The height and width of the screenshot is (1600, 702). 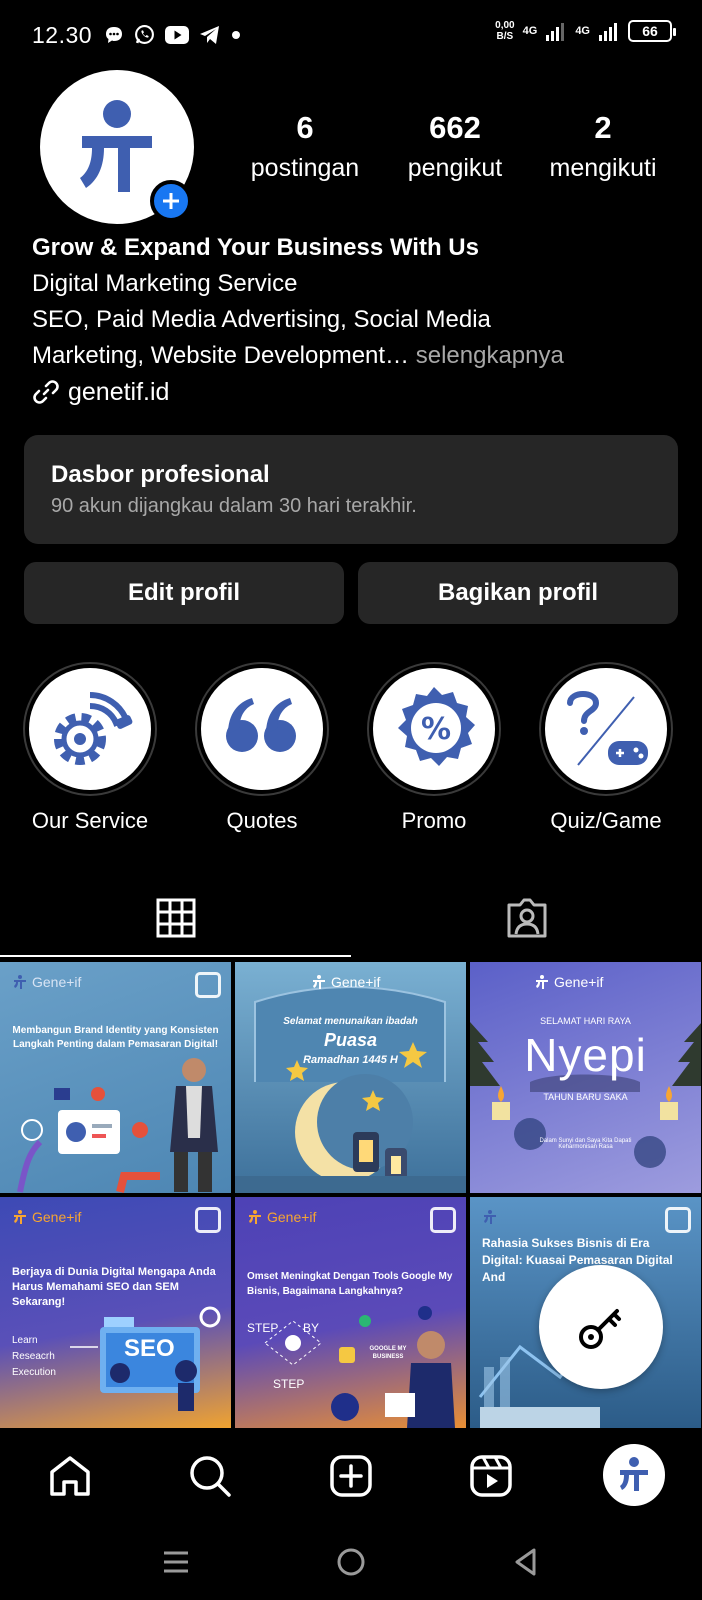 I want to click on gear-phone-icon, so click(x=93, y=728).